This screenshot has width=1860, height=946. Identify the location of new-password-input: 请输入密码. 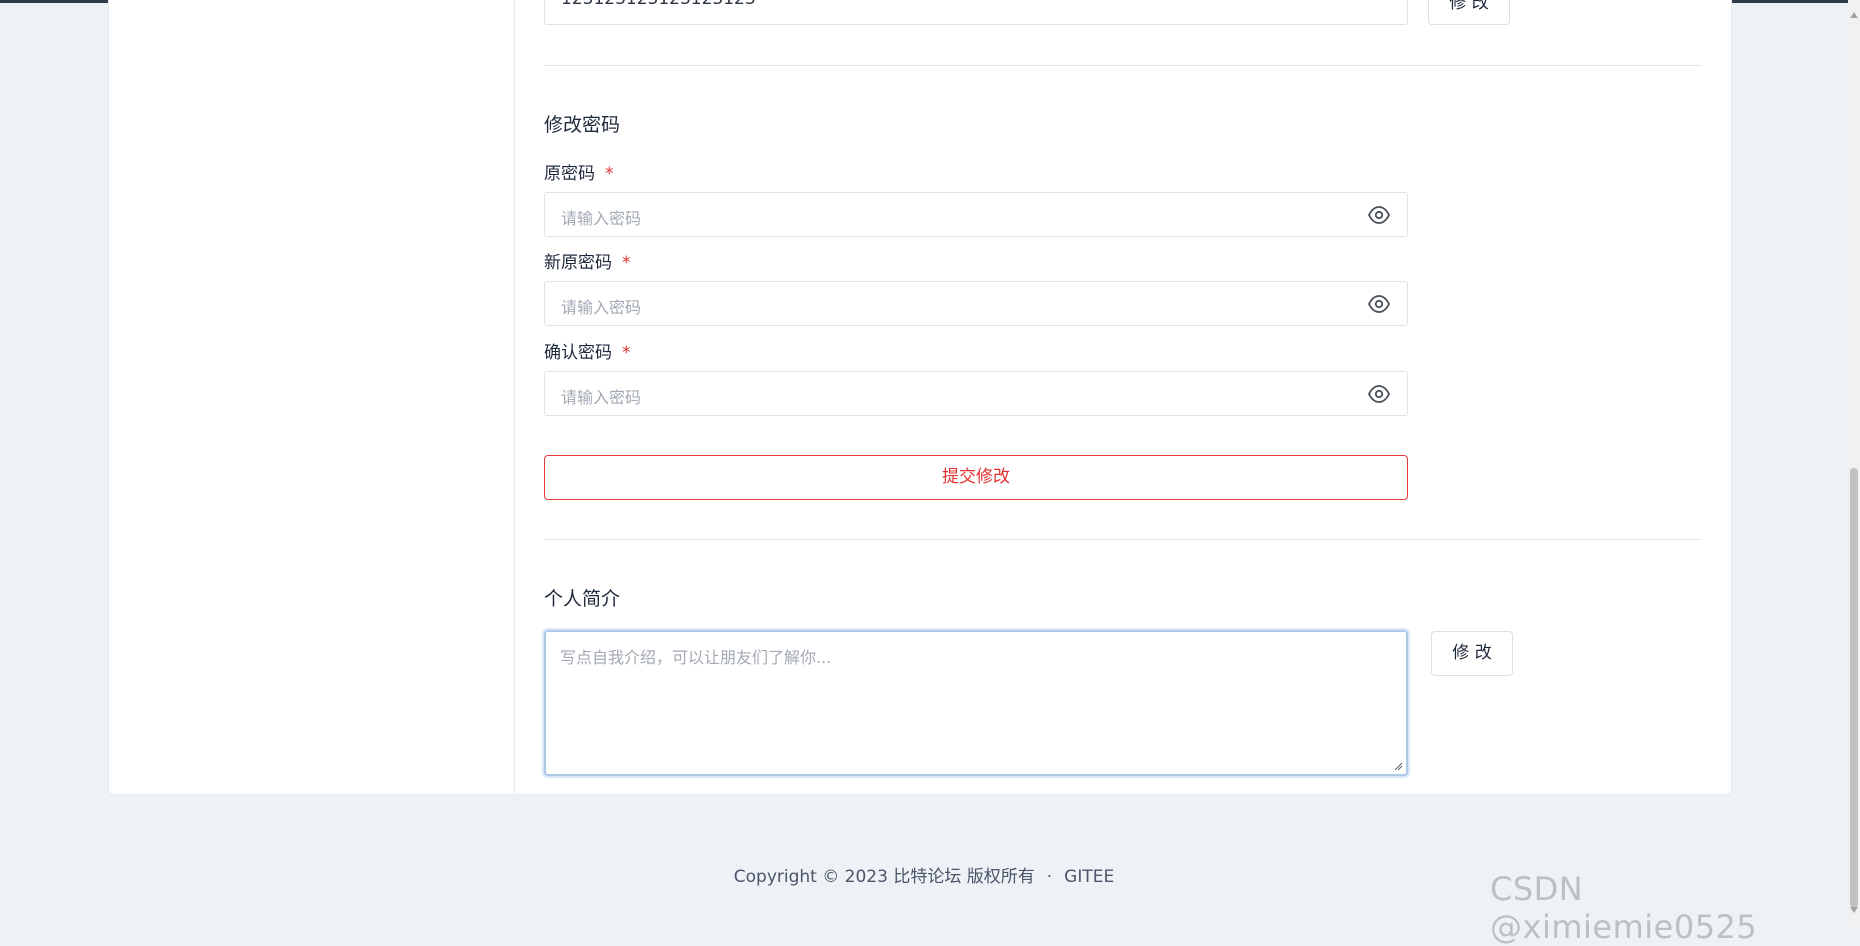
(976, 303).